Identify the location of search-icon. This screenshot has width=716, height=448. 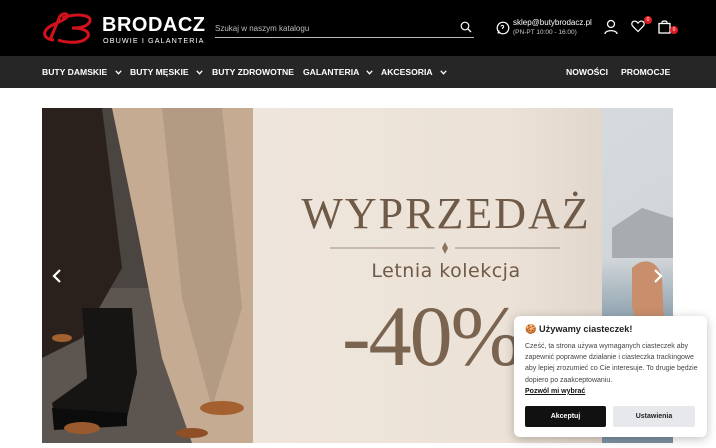
(466, 27).